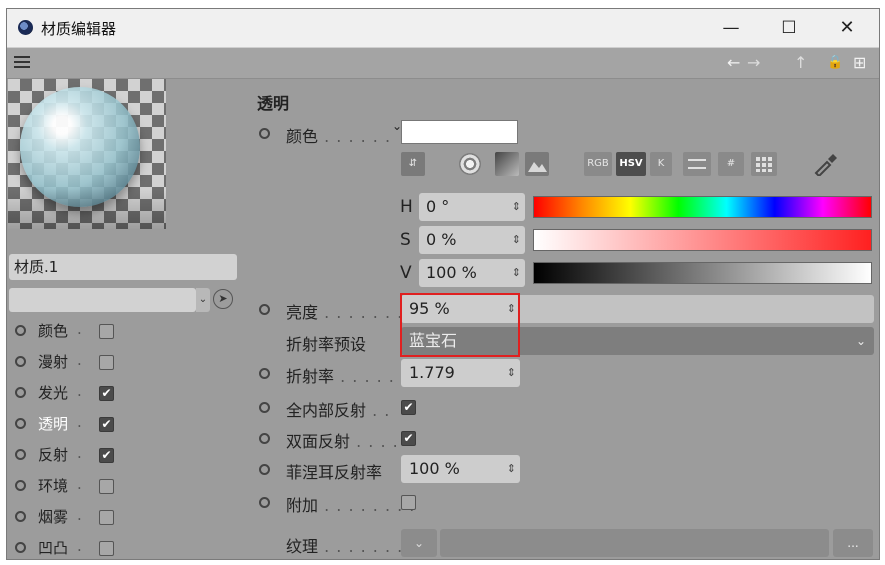 The height and width of the screenshot is (565, 885). Describe the element at coordinates (859, 62) in the screenshot. I see `new-window-icon: ⊞` at that location.